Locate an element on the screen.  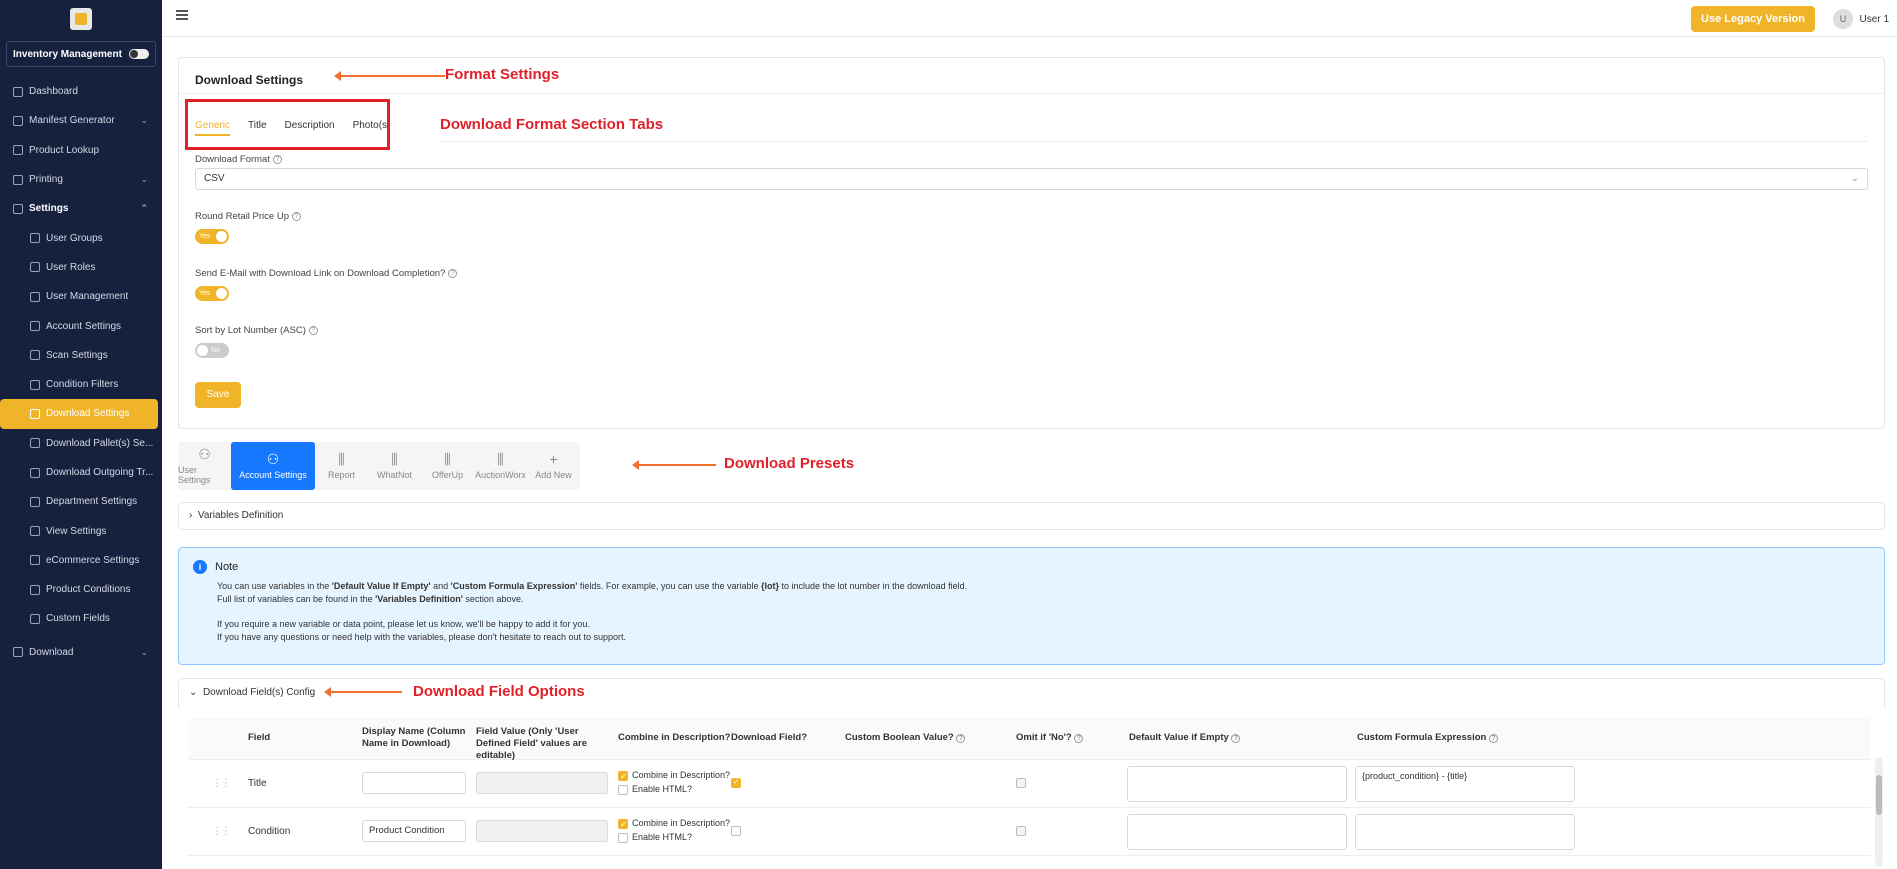
preset-auctionworx: ⫼ AuctionWorx is located at coordinates (500, 466).